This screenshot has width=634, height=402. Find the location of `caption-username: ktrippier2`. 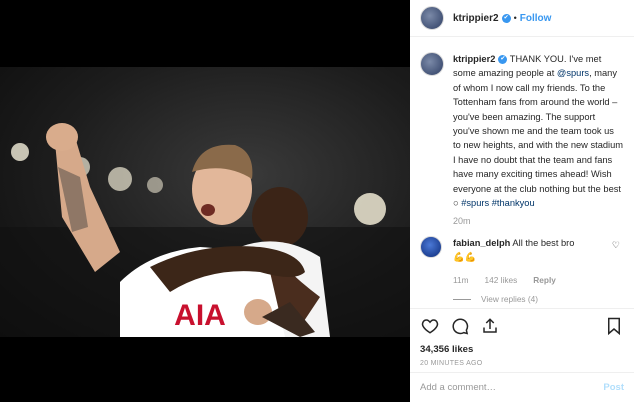

caption-username: ktrippier2 is located at coordinates (474, 59).